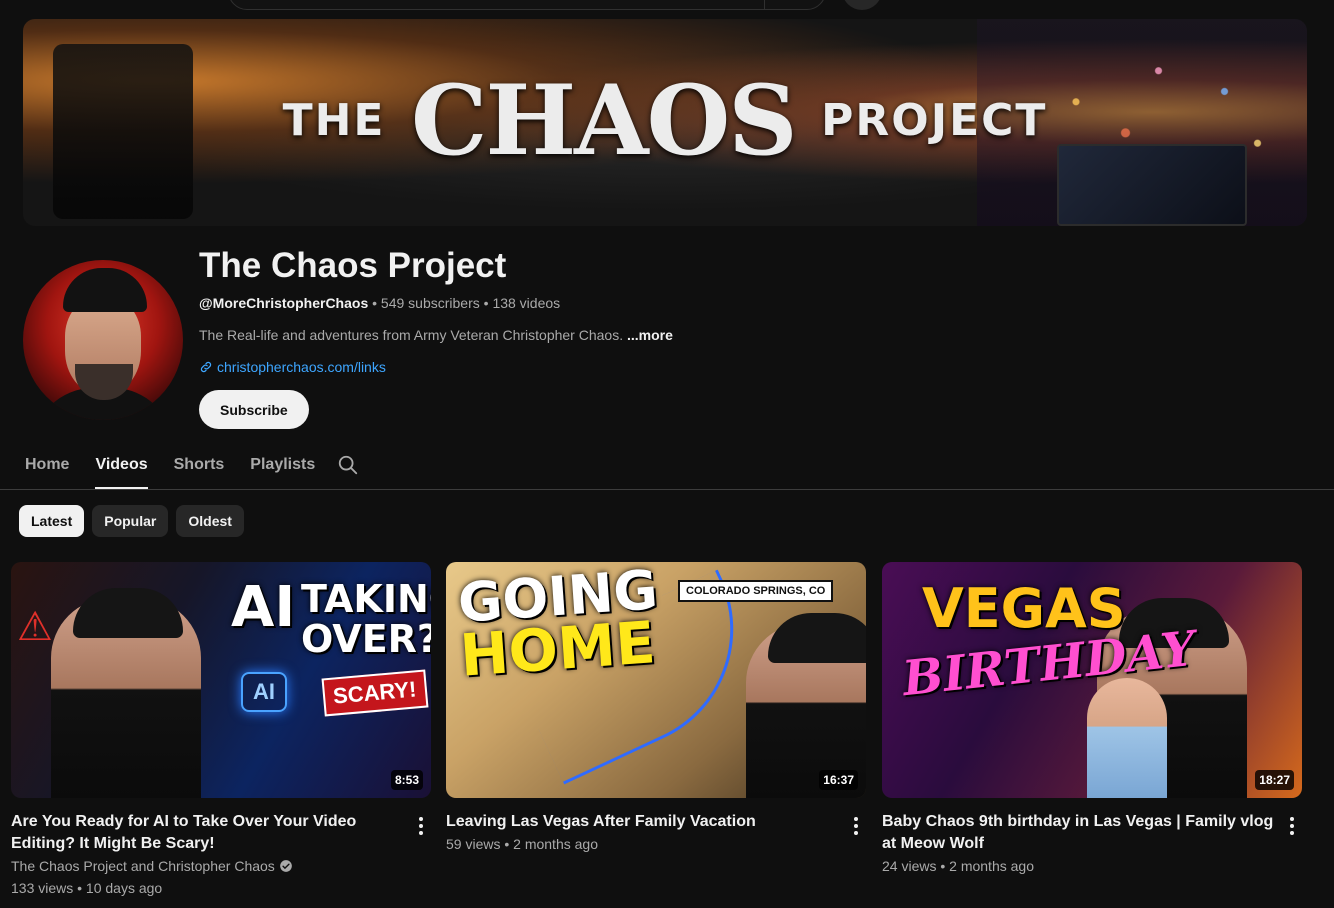 Image resolution: width=1334 pixels, height=908 pixels. I want to click on video-title: Leaving Las Vegas After Family Vacation, so click(643, 822).